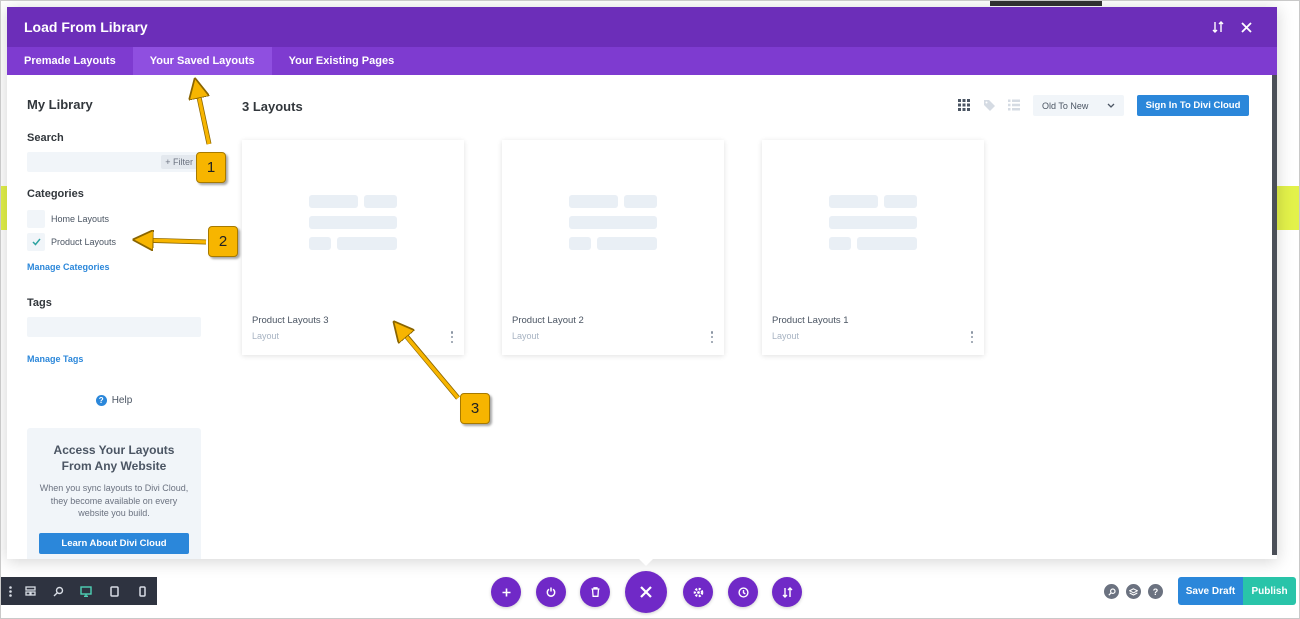 This screenshot has width=1300, height=619. Describe the element at coordinates (86, 27) in the screenshot. I see `modal-title: Load From Library` at that location.